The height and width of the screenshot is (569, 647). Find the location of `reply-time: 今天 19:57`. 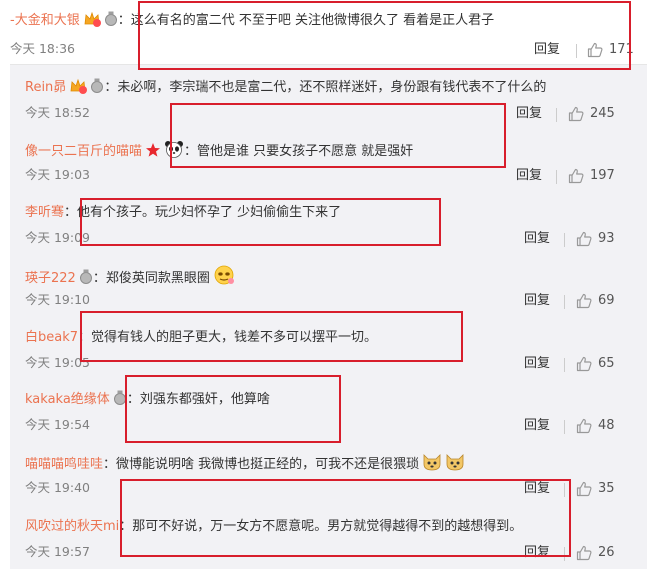

reply-time: 今天 19:57 is located at coordinates (57, 551).